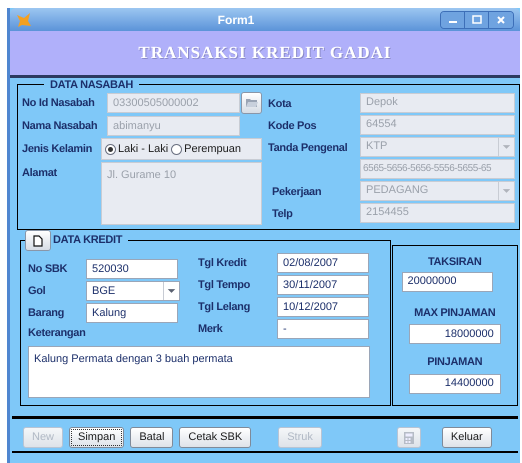 This screenshot has height=463, width=522. I want to click on dropdown: BGE, so click(133, 291).